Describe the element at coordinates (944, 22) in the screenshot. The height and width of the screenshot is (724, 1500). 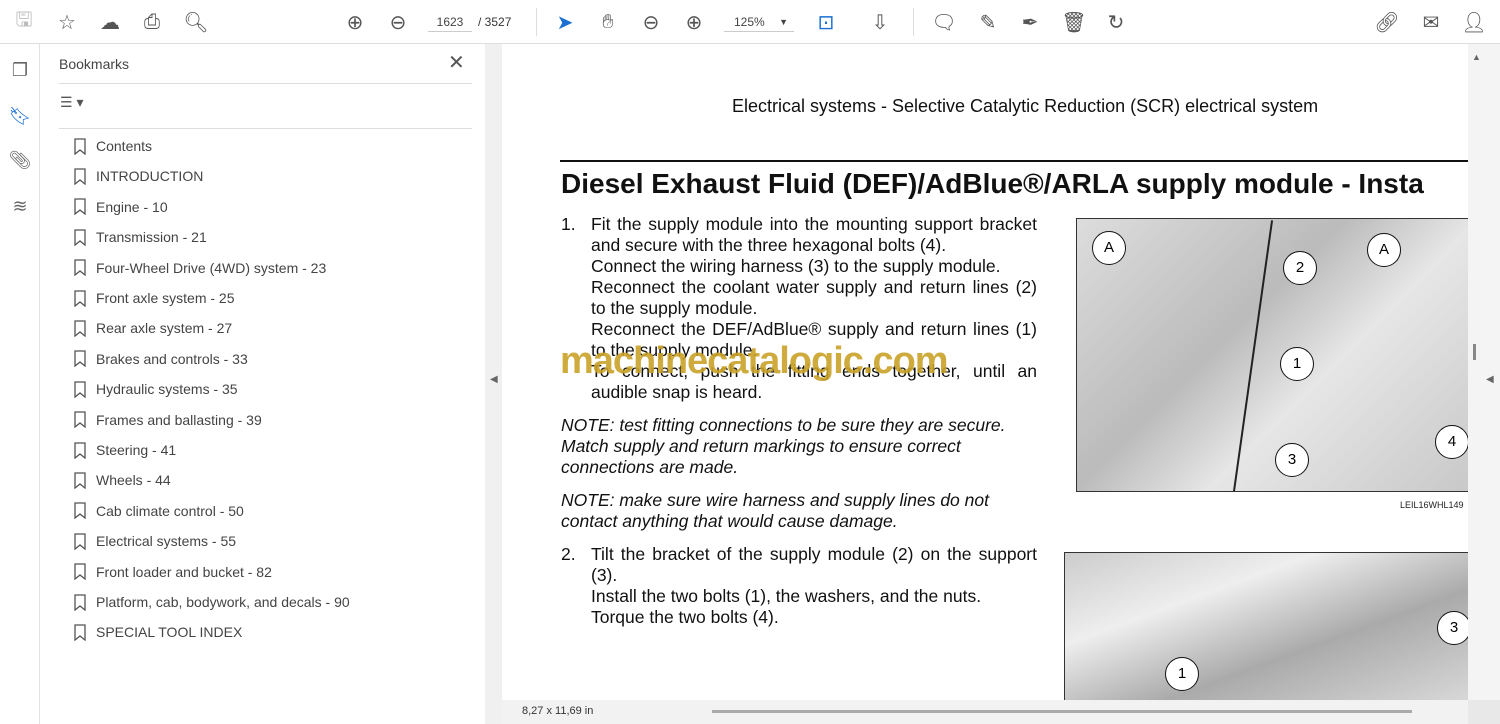
I see `comment-icon: 🗨︎` at that location.